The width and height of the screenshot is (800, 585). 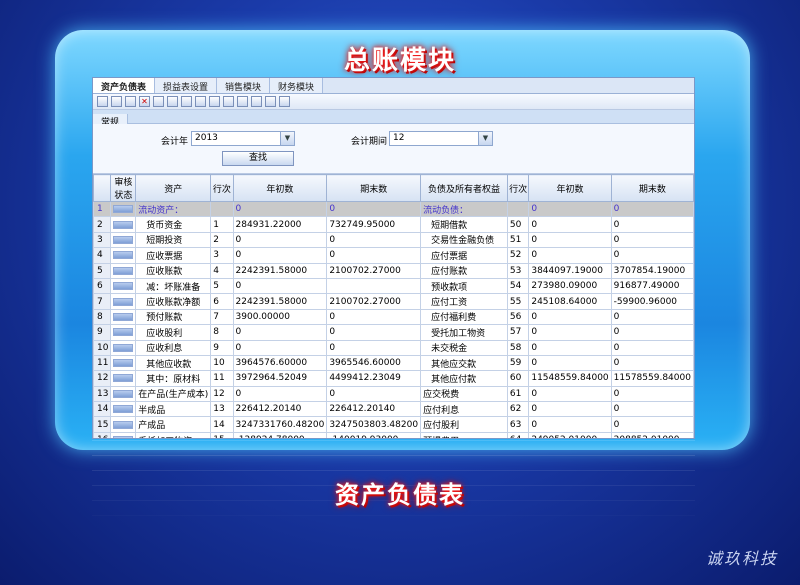 I want to click on table-cell: 249052.01000, so click(x=570, y=434).